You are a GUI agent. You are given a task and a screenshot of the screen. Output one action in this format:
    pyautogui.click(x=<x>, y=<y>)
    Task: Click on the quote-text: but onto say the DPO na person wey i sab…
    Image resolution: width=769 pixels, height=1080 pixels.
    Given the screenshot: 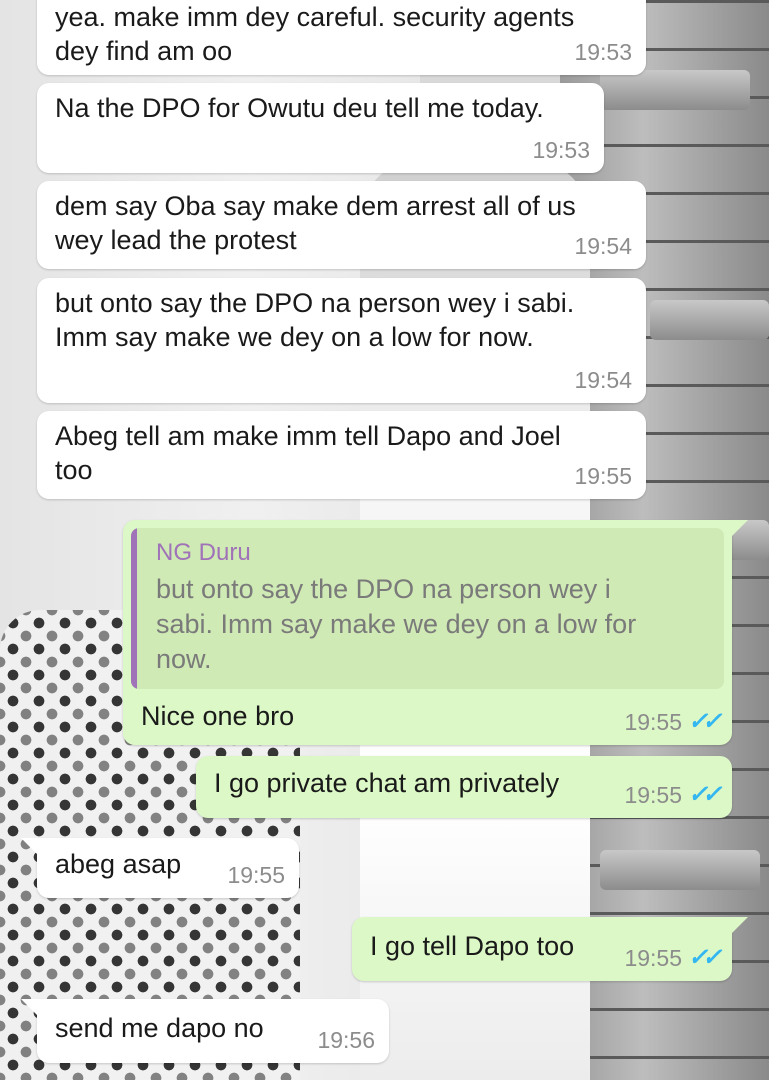 What is the action you would take?
    pyautogui.click(x=396, y=624)
    